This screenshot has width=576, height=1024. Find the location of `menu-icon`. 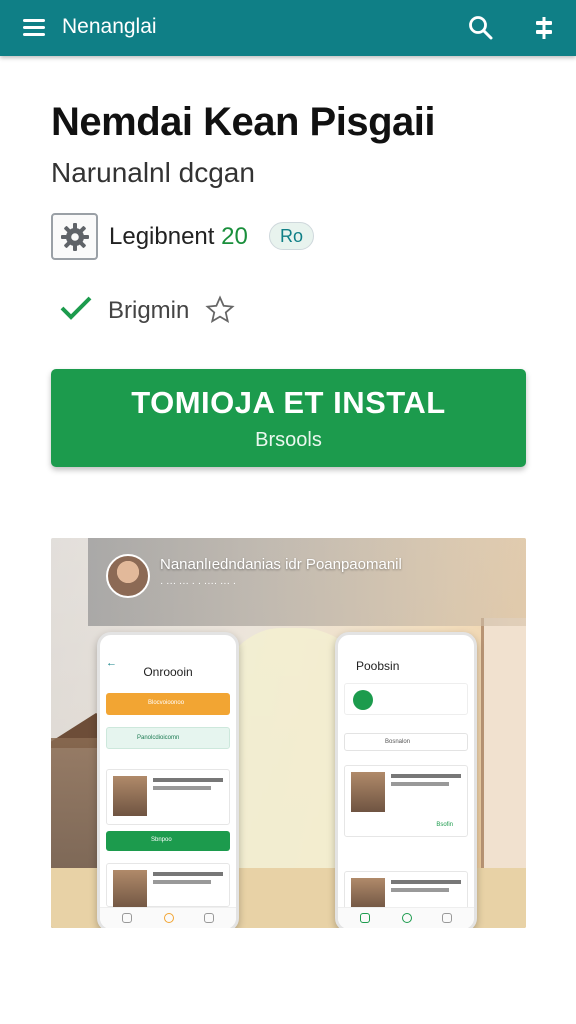

menu-icon is located at coordinates (34, 28).